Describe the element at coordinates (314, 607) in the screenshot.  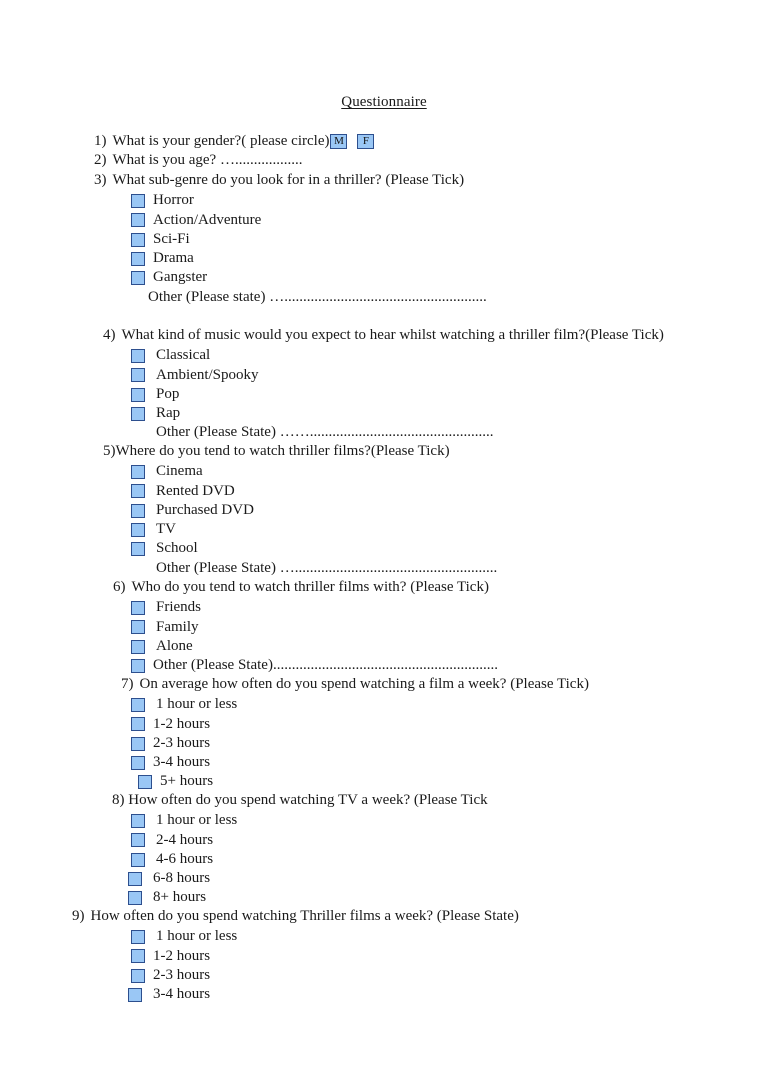
I see `option-row: Friends` at that location.